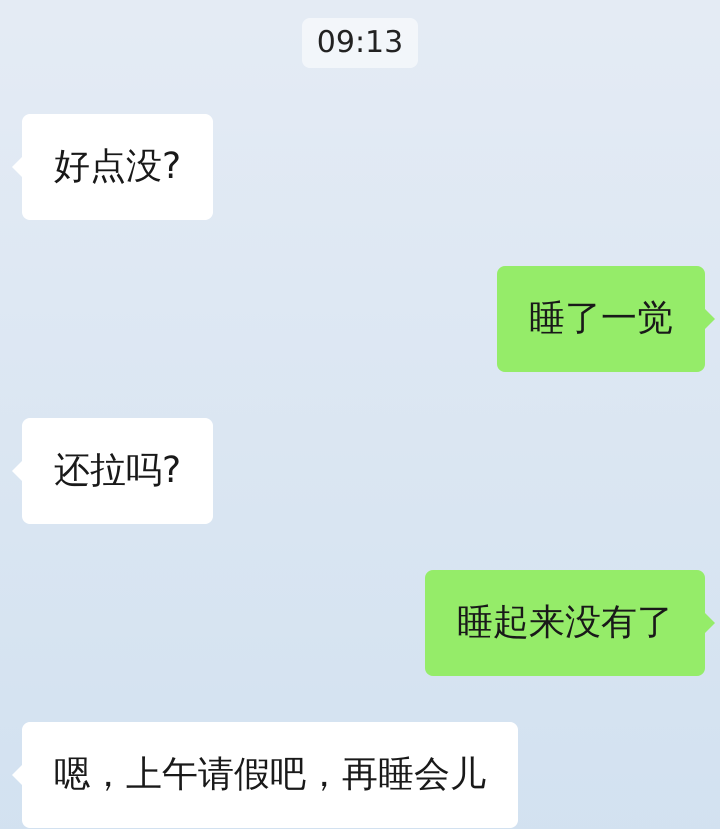 This screenshot has height=829, width=720. I want to click on timestamp: 09:13, so click(360, 43).